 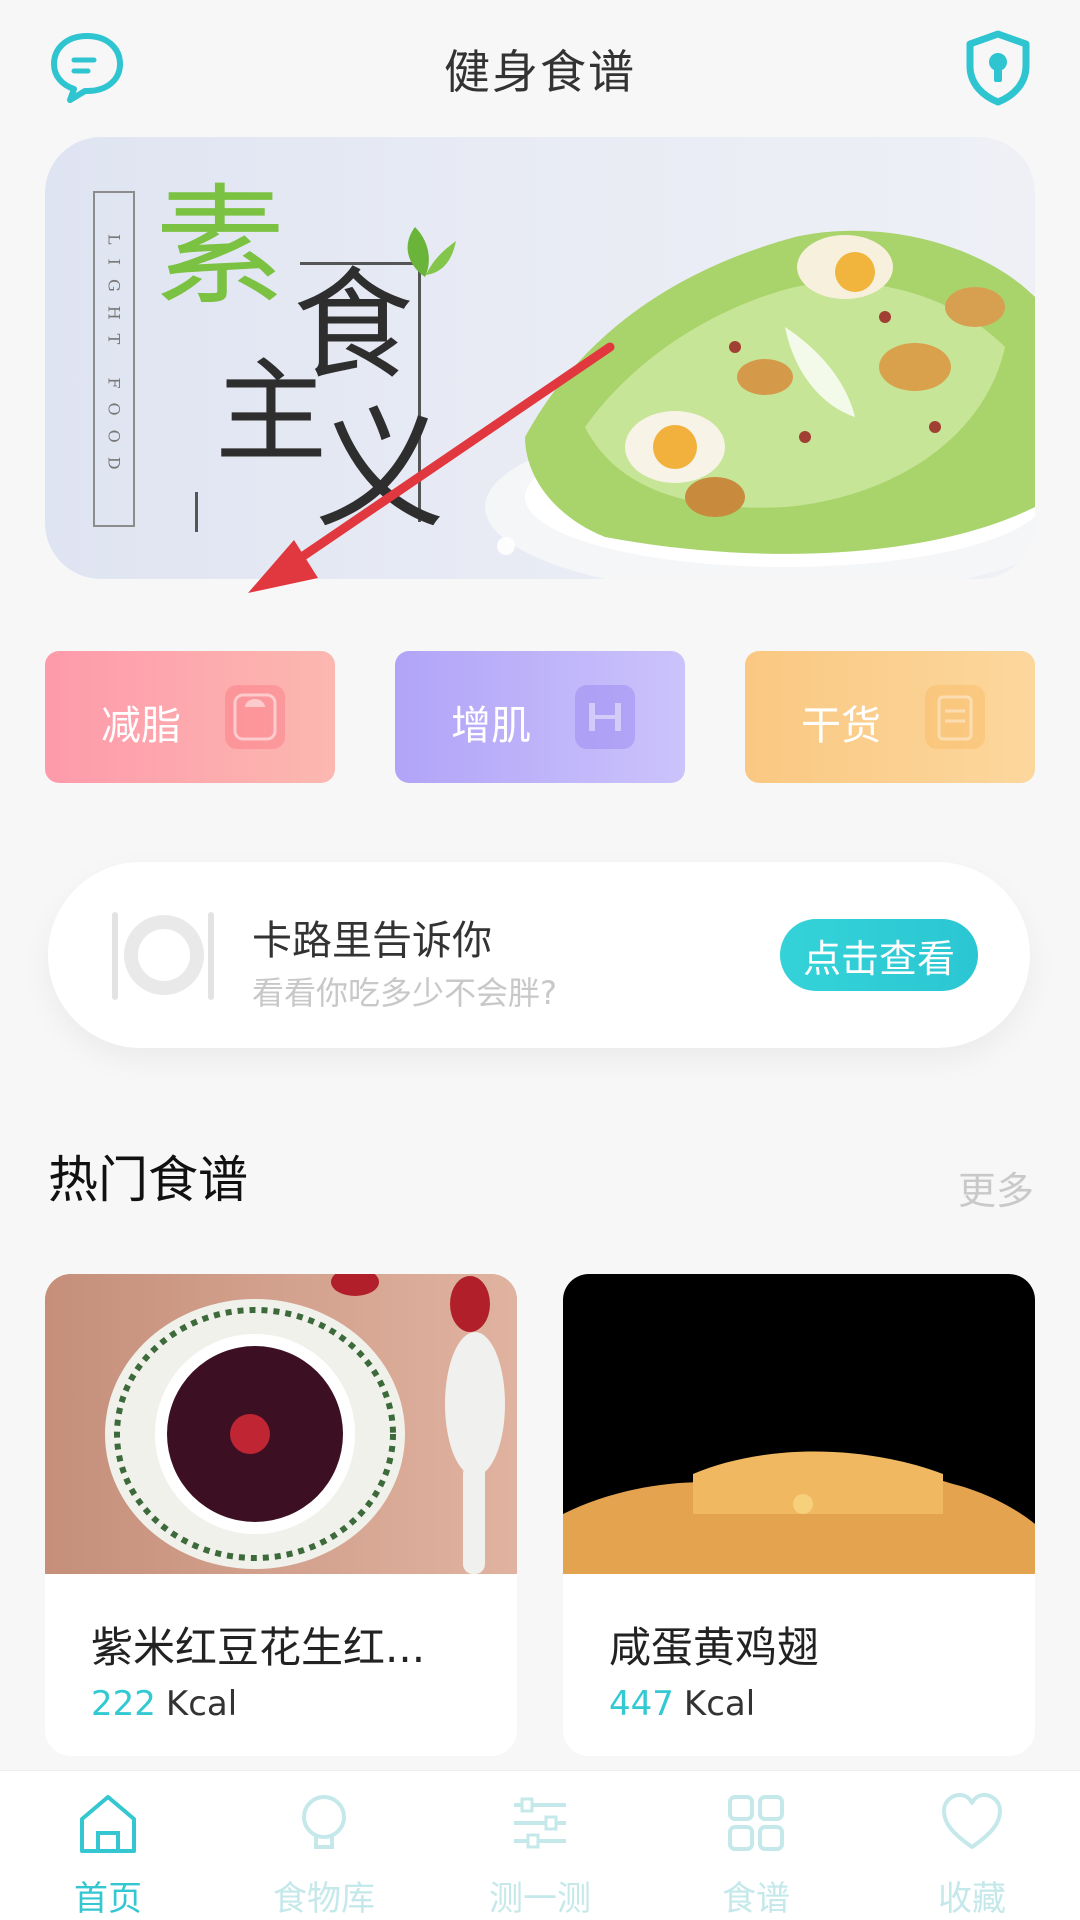 I want to click on banner-char-su: 素, so click(x=220, y=247).